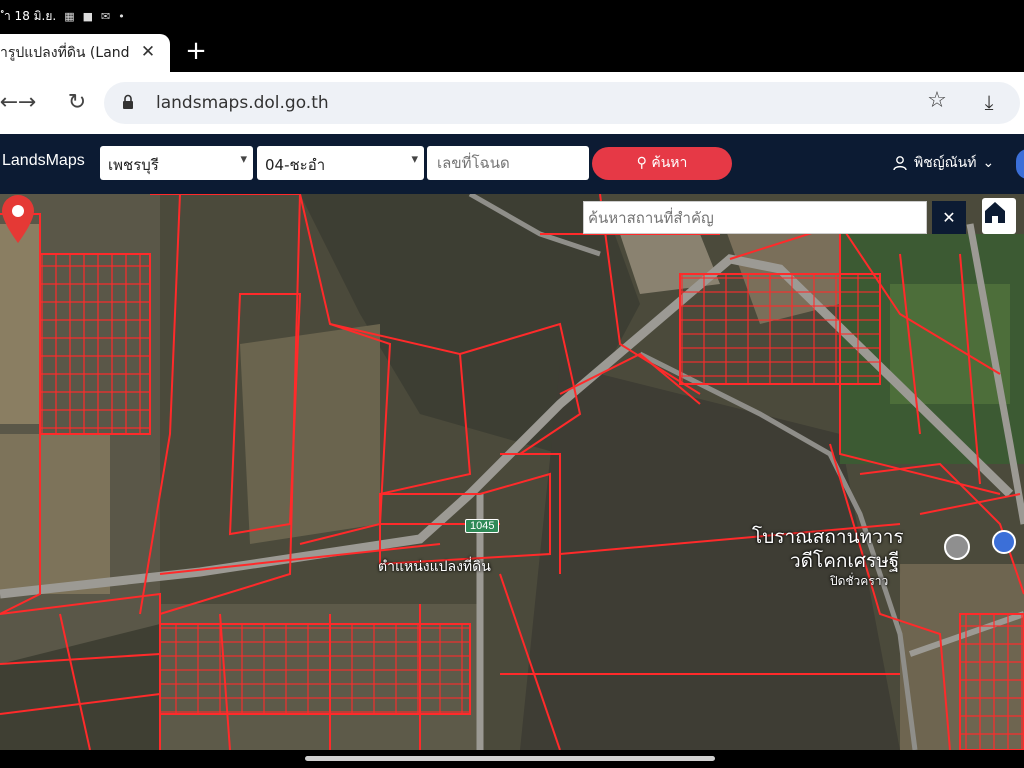  I want to click on district-select: 04-ชะอำ ▾, so click(340, 163).